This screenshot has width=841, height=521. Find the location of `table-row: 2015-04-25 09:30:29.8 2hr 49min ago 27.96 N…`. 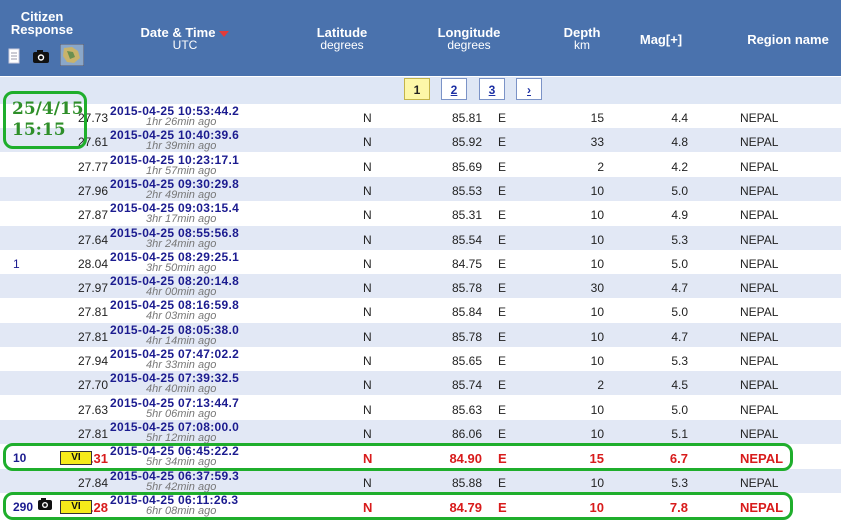

table-row: 2015-04-25 09:30:29.8 2hr 49min ago 27.96 N… is located at coordinates (420, 188).